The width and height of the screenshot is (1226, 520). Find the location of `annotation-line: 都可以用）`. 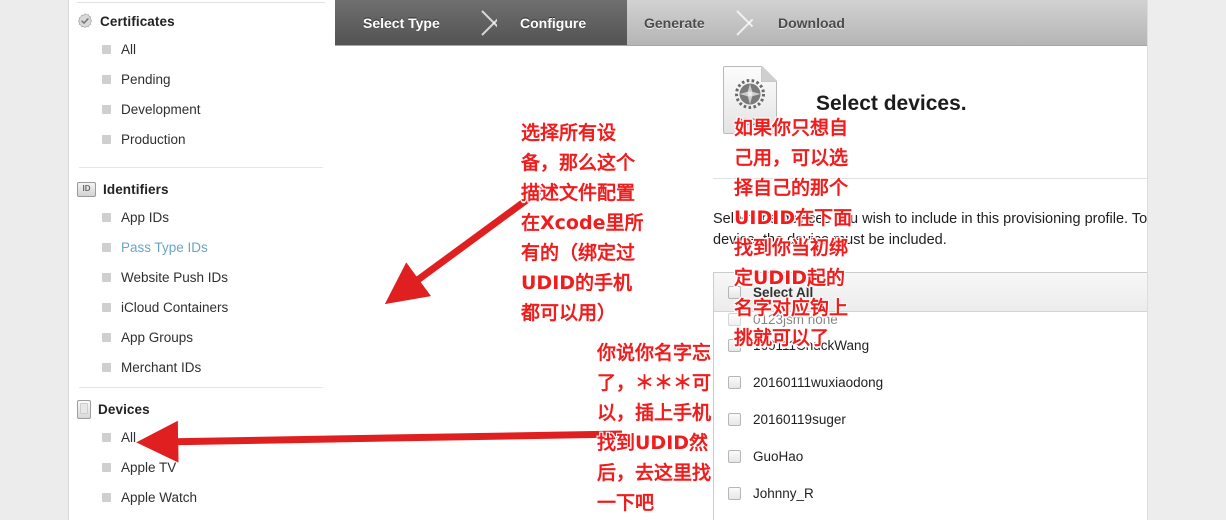

annotation-line: 都可以用） is located at coordinates (569, 313).